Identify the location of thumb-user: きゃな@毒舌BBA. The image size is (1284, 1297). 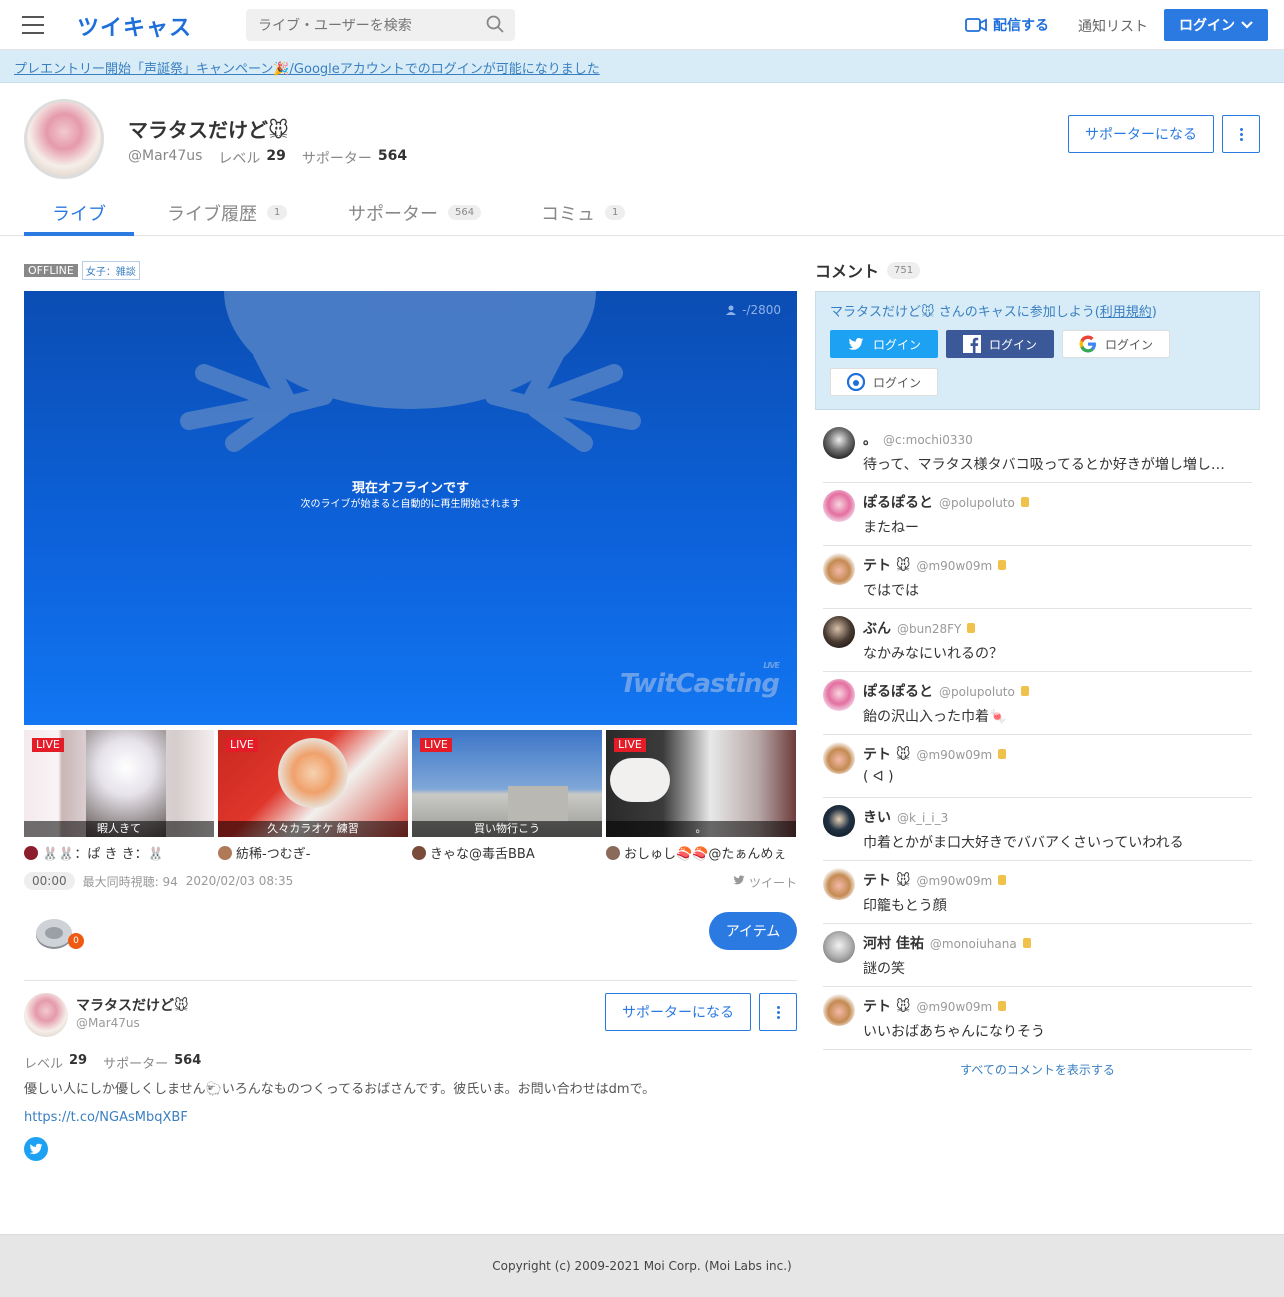
(507, 852).